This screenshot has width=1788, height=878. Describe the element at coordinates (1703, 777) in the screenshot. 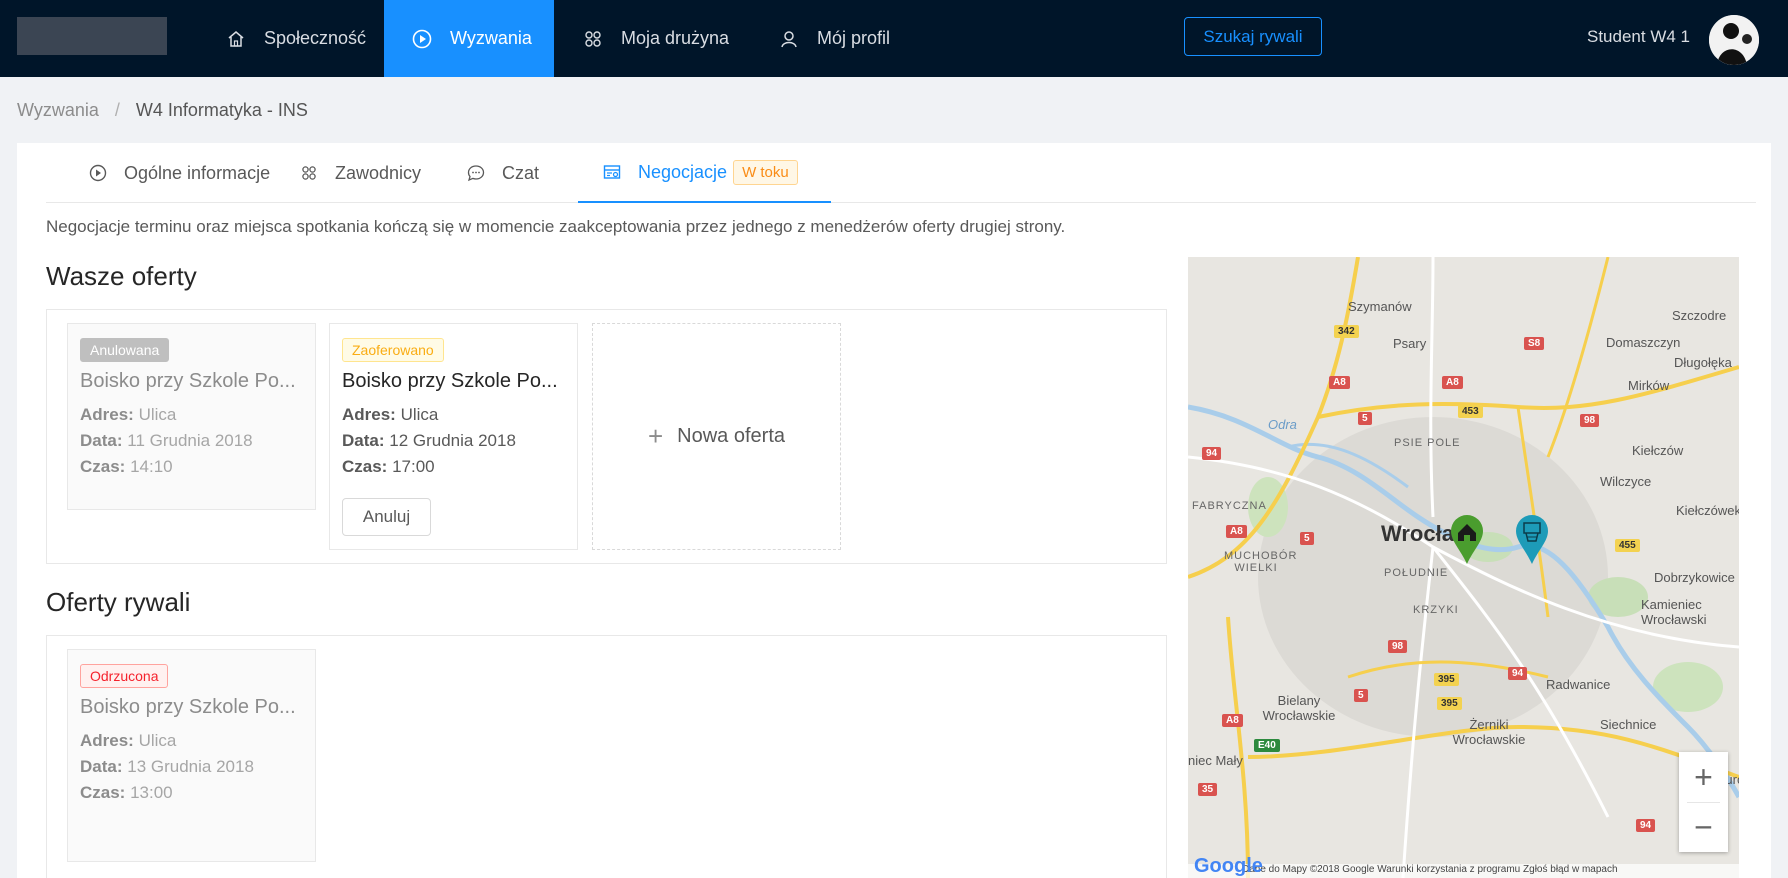

I see `zoom-in-button: +` at that location.